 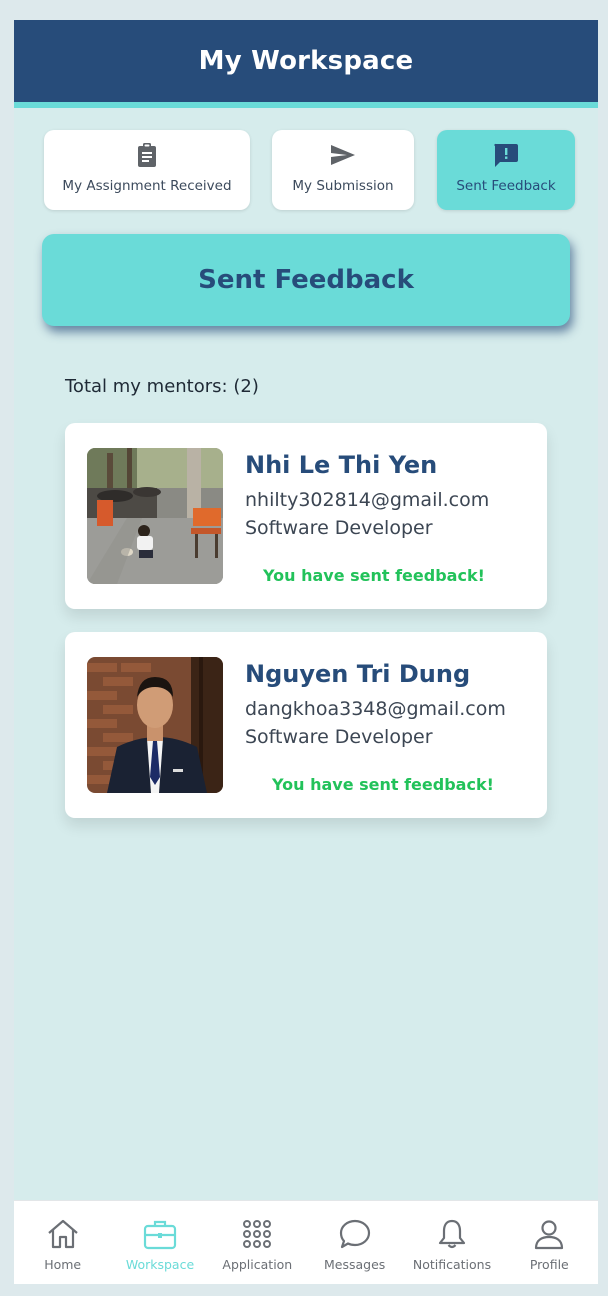 I want to click on nav-notifications: Notifications, so click(x=451, y=1242).